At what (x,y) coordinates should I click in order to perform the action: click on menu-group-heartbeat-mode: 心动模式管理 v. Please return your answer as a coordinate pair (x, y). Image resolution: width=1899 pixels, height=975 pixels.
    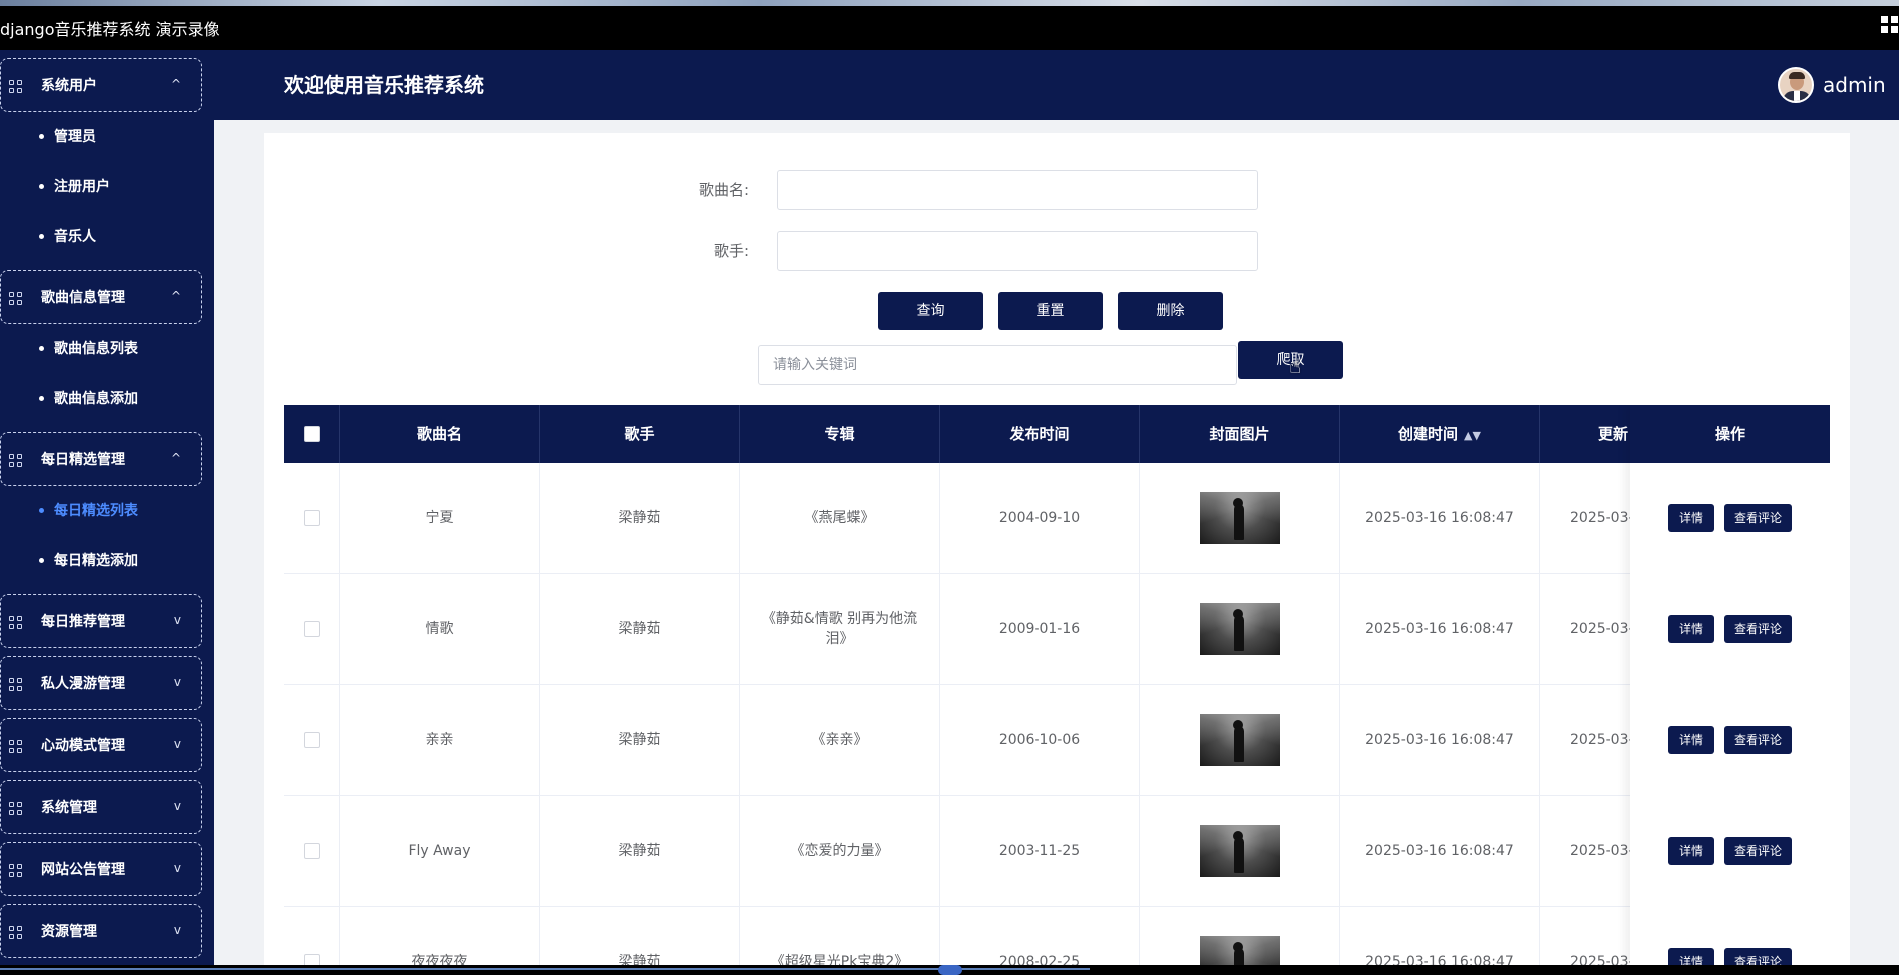
    Looking at the image, I should click on (101, 745).